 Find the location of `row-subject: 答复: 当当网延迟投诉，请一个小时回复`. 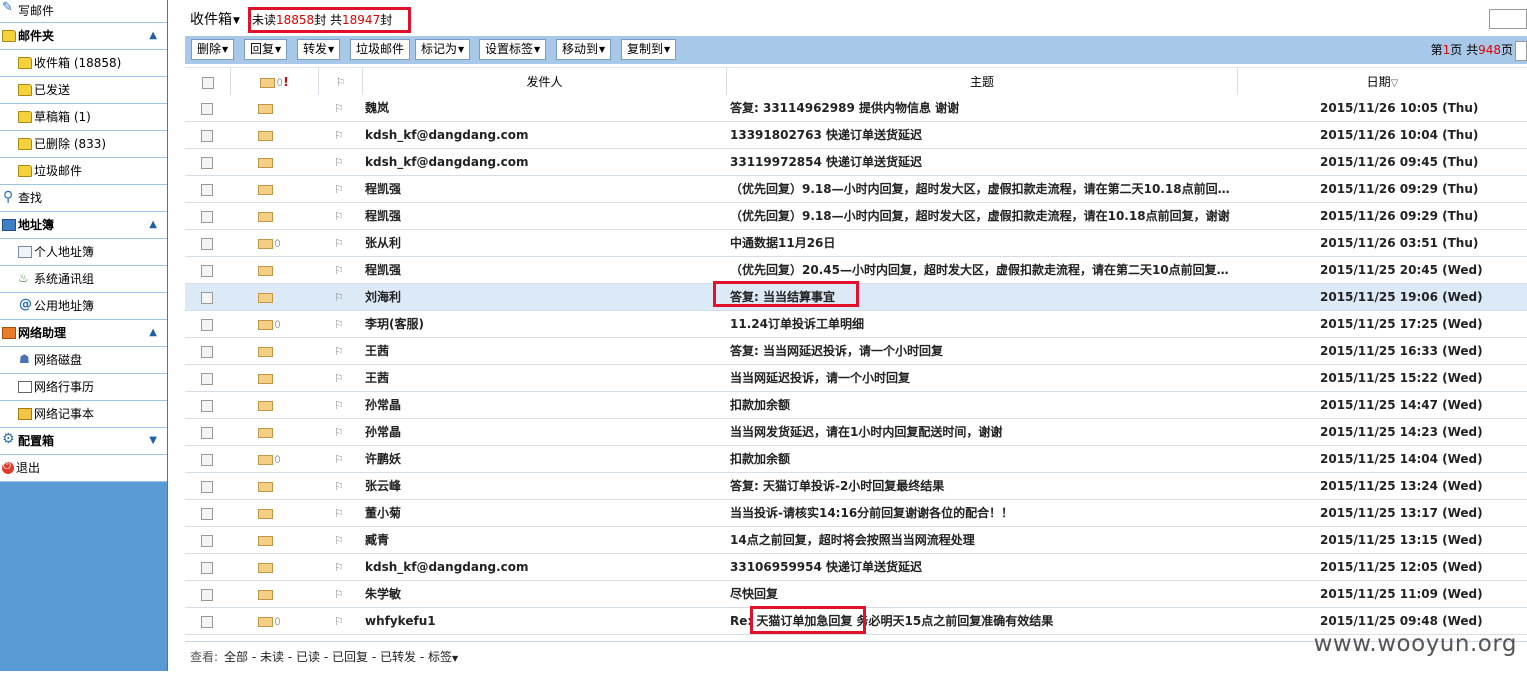

row-subject: 答复: 当当网延迟投诉，请一个小时回复 is located at coordinates (980, 351).